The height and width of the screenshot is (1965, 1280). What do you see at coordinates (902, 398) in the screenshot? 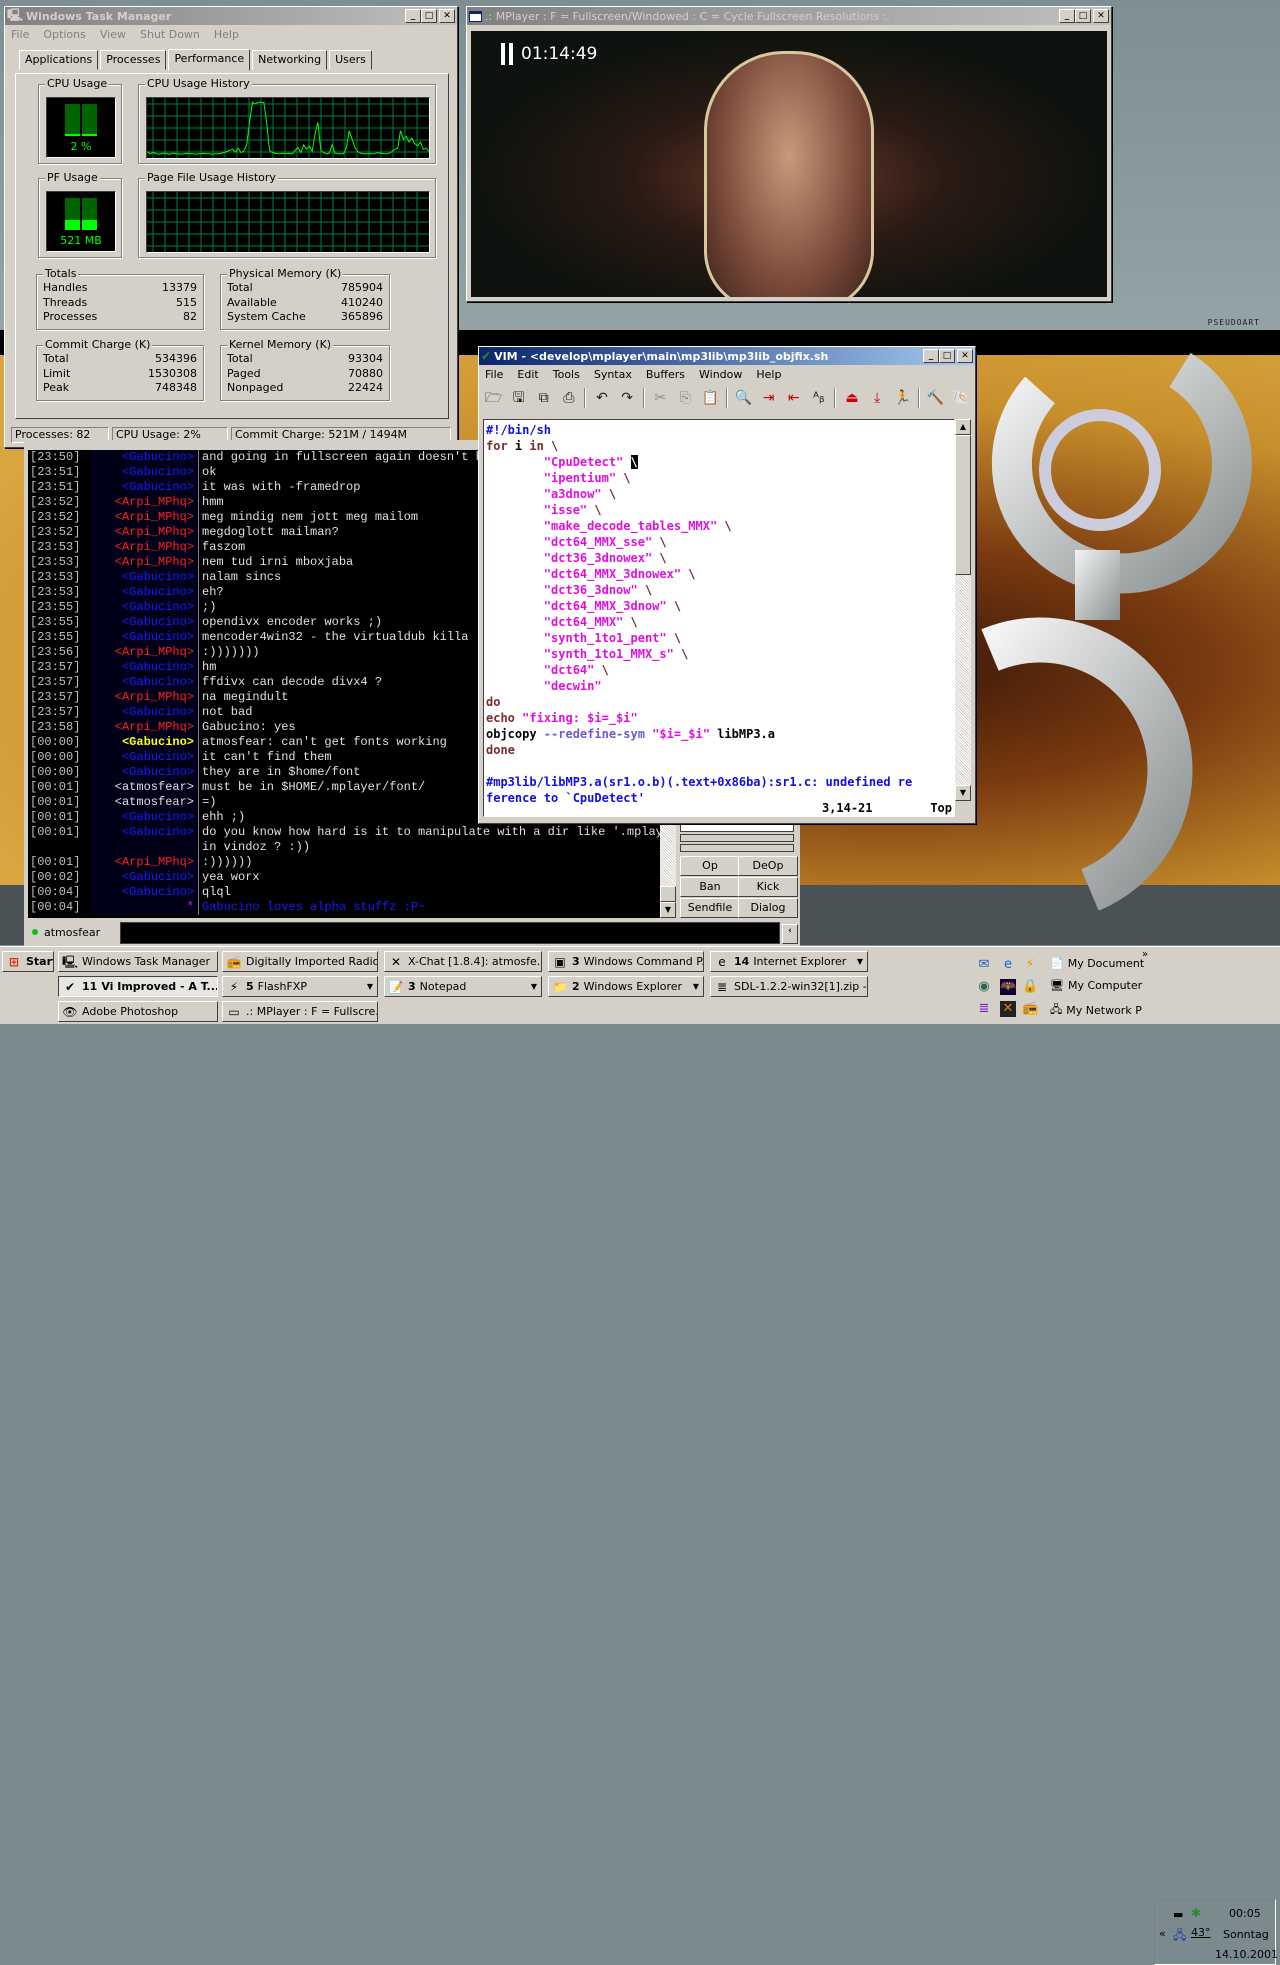
I see `run-script-icon: 🏃` at bounding box center [902, 398].